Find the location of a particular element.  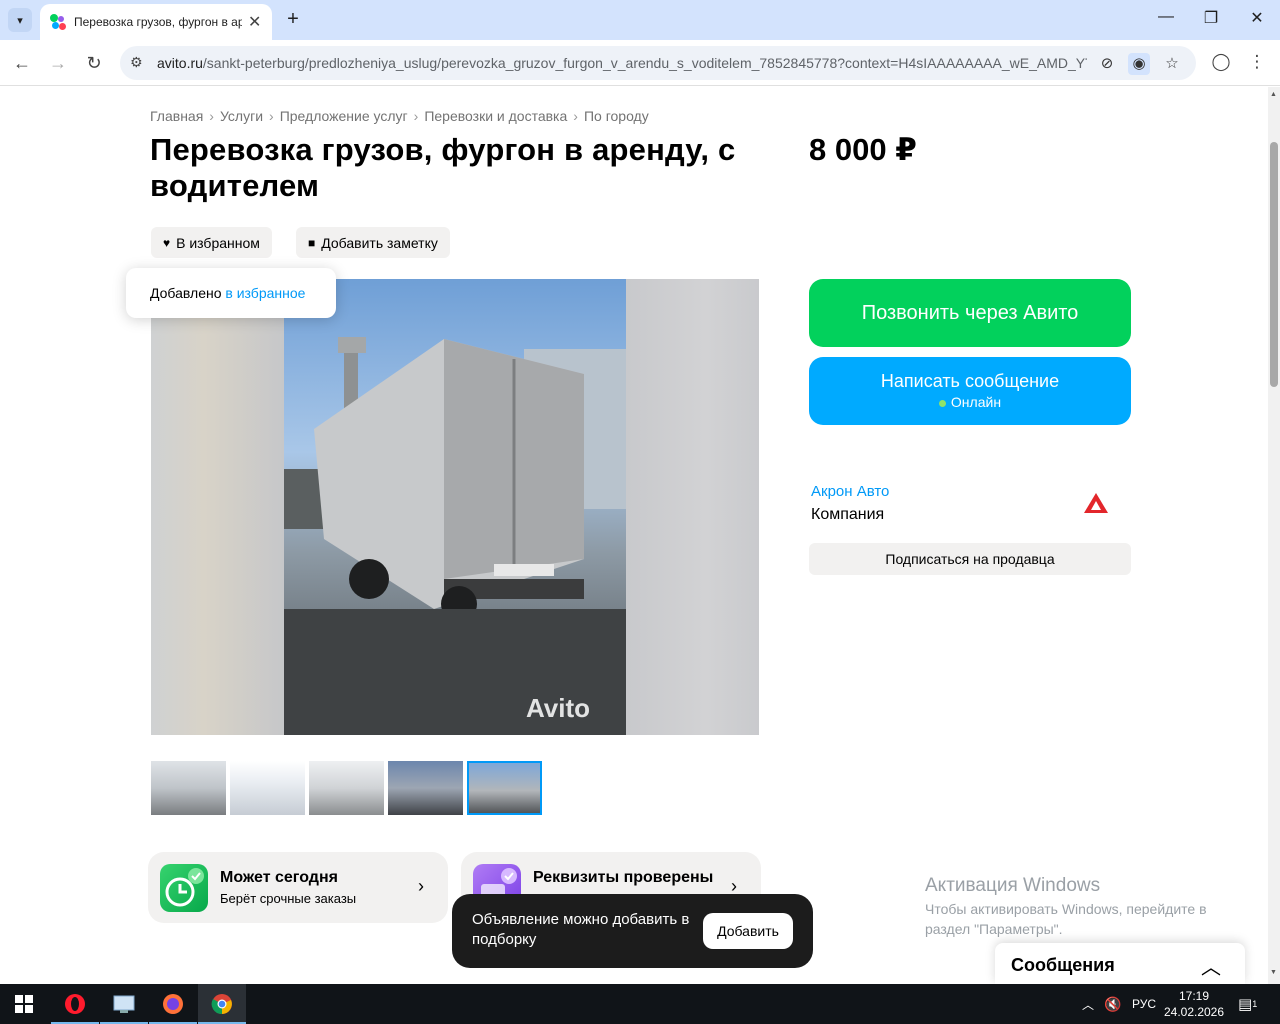

breadcrumb-item: По городу is located at coordinates (616, 116).